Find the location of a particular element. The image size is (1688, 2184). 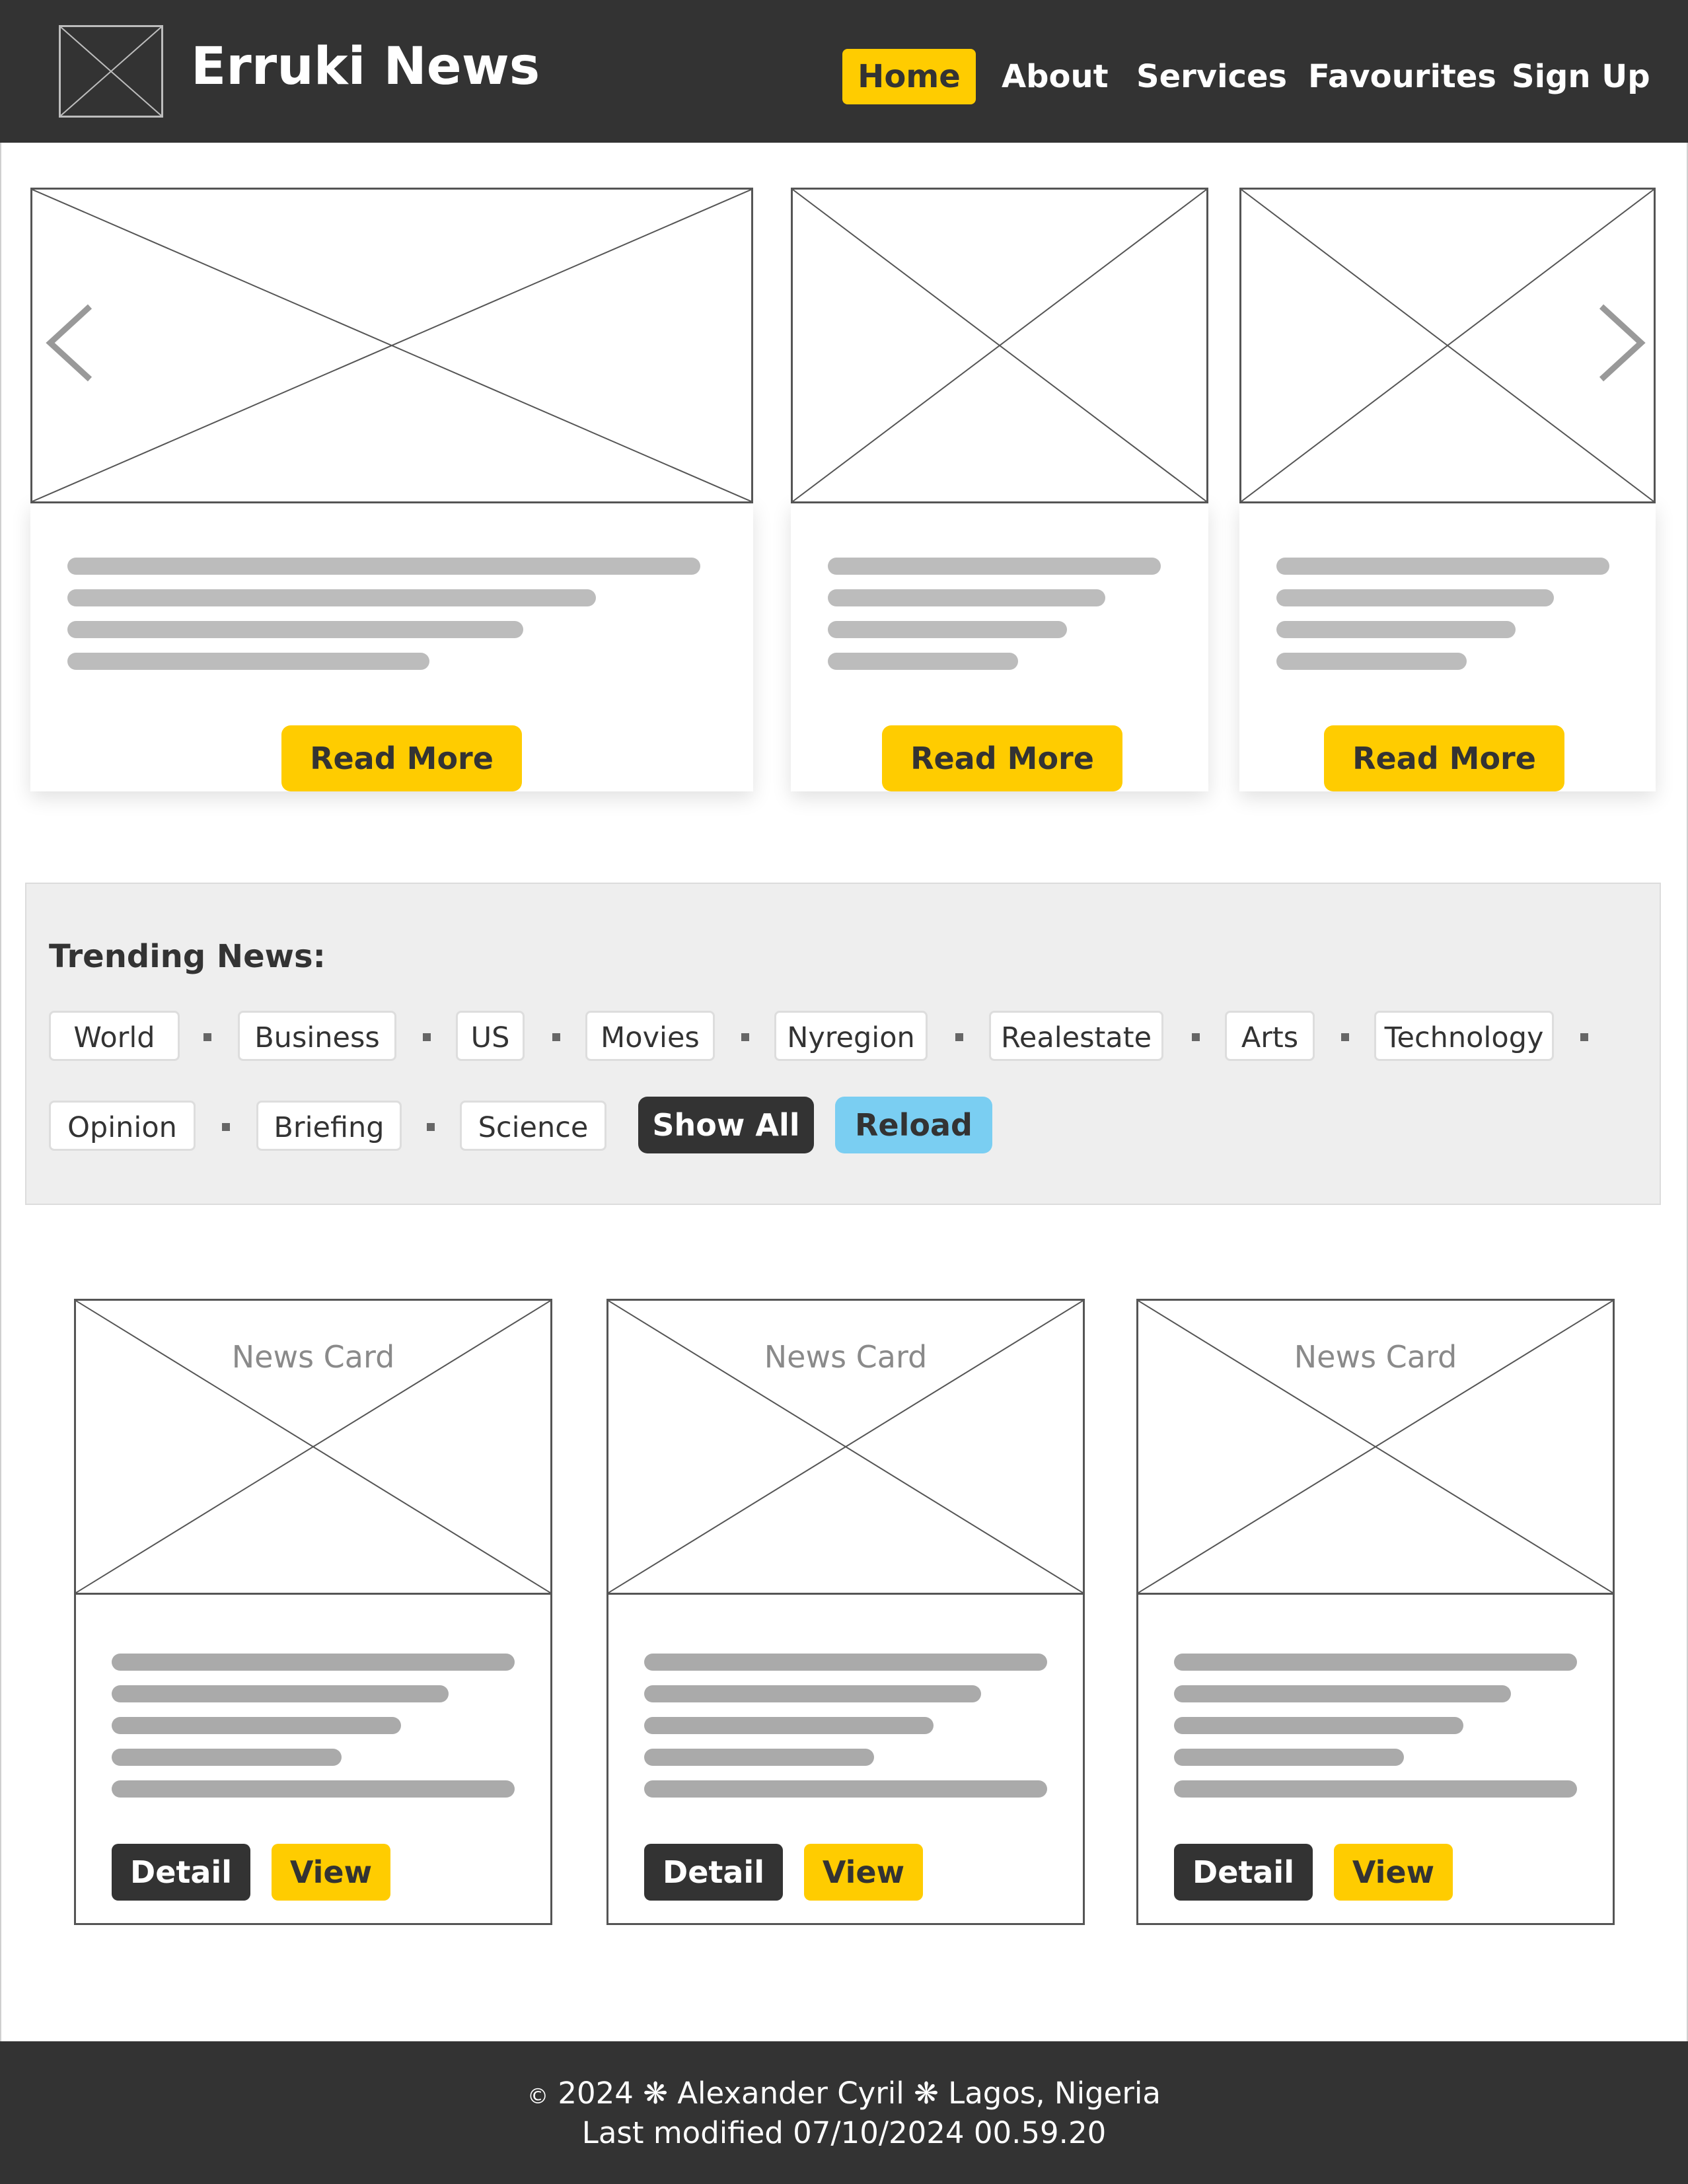

tag-nyregion: Nyregion is located at coordinates (851, 1036).